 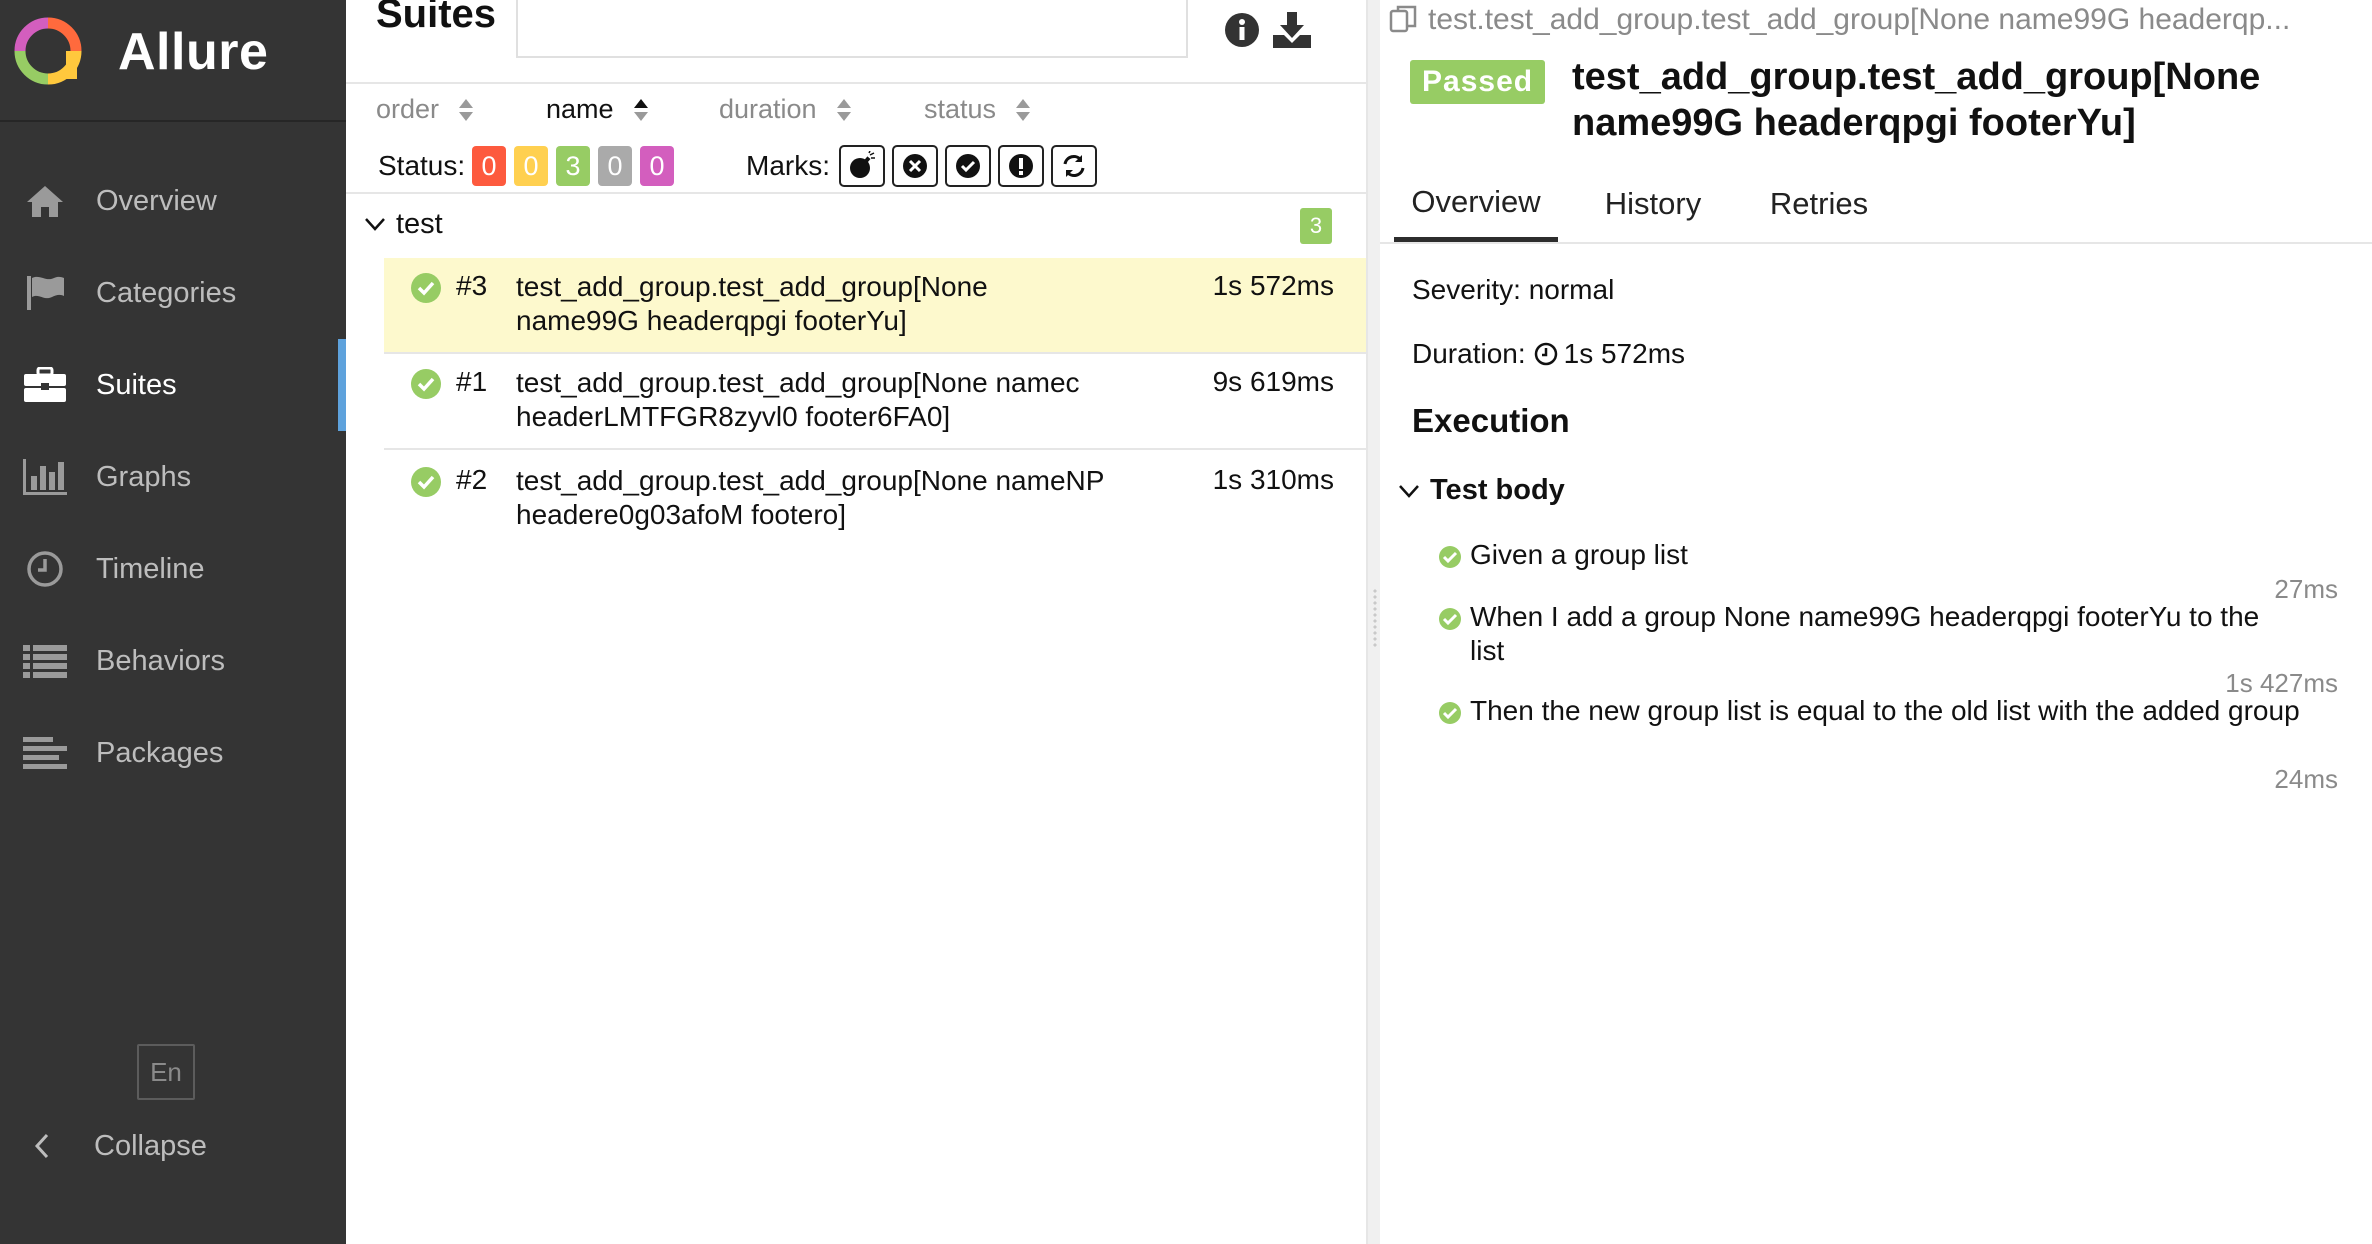 What do you see at coordinates (1273, 381) in the screenshot?
I see `test-duration: 9s 619ms` at bounding box center [1273, 381].